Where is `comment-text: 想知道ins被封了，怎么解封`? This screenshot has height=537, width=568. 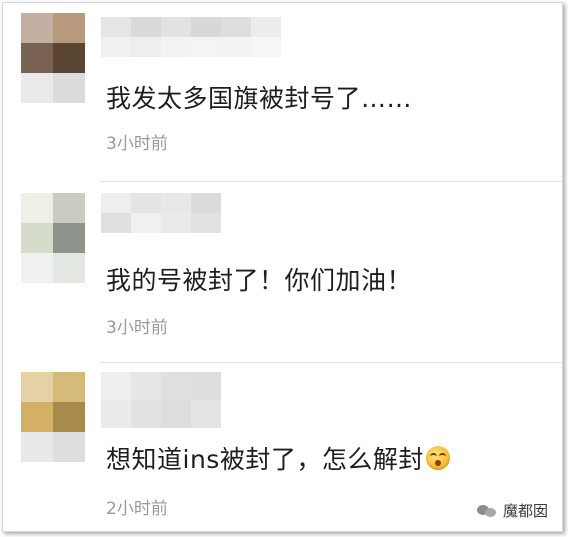 comment-text: 想知道ins被封了，怎么解封 is located at coordinates (278, 458).